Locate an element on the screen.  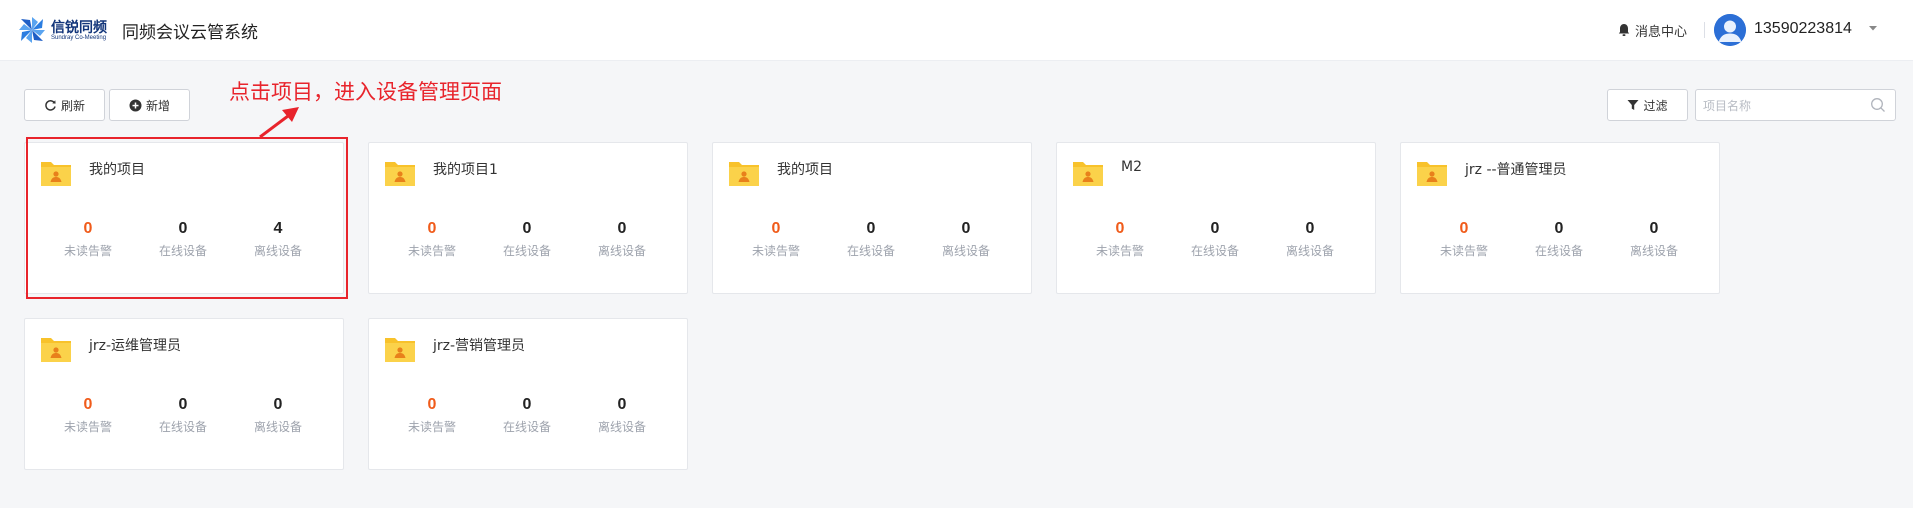
project-name: 我的项目1 is located at coordinates (465, 170).